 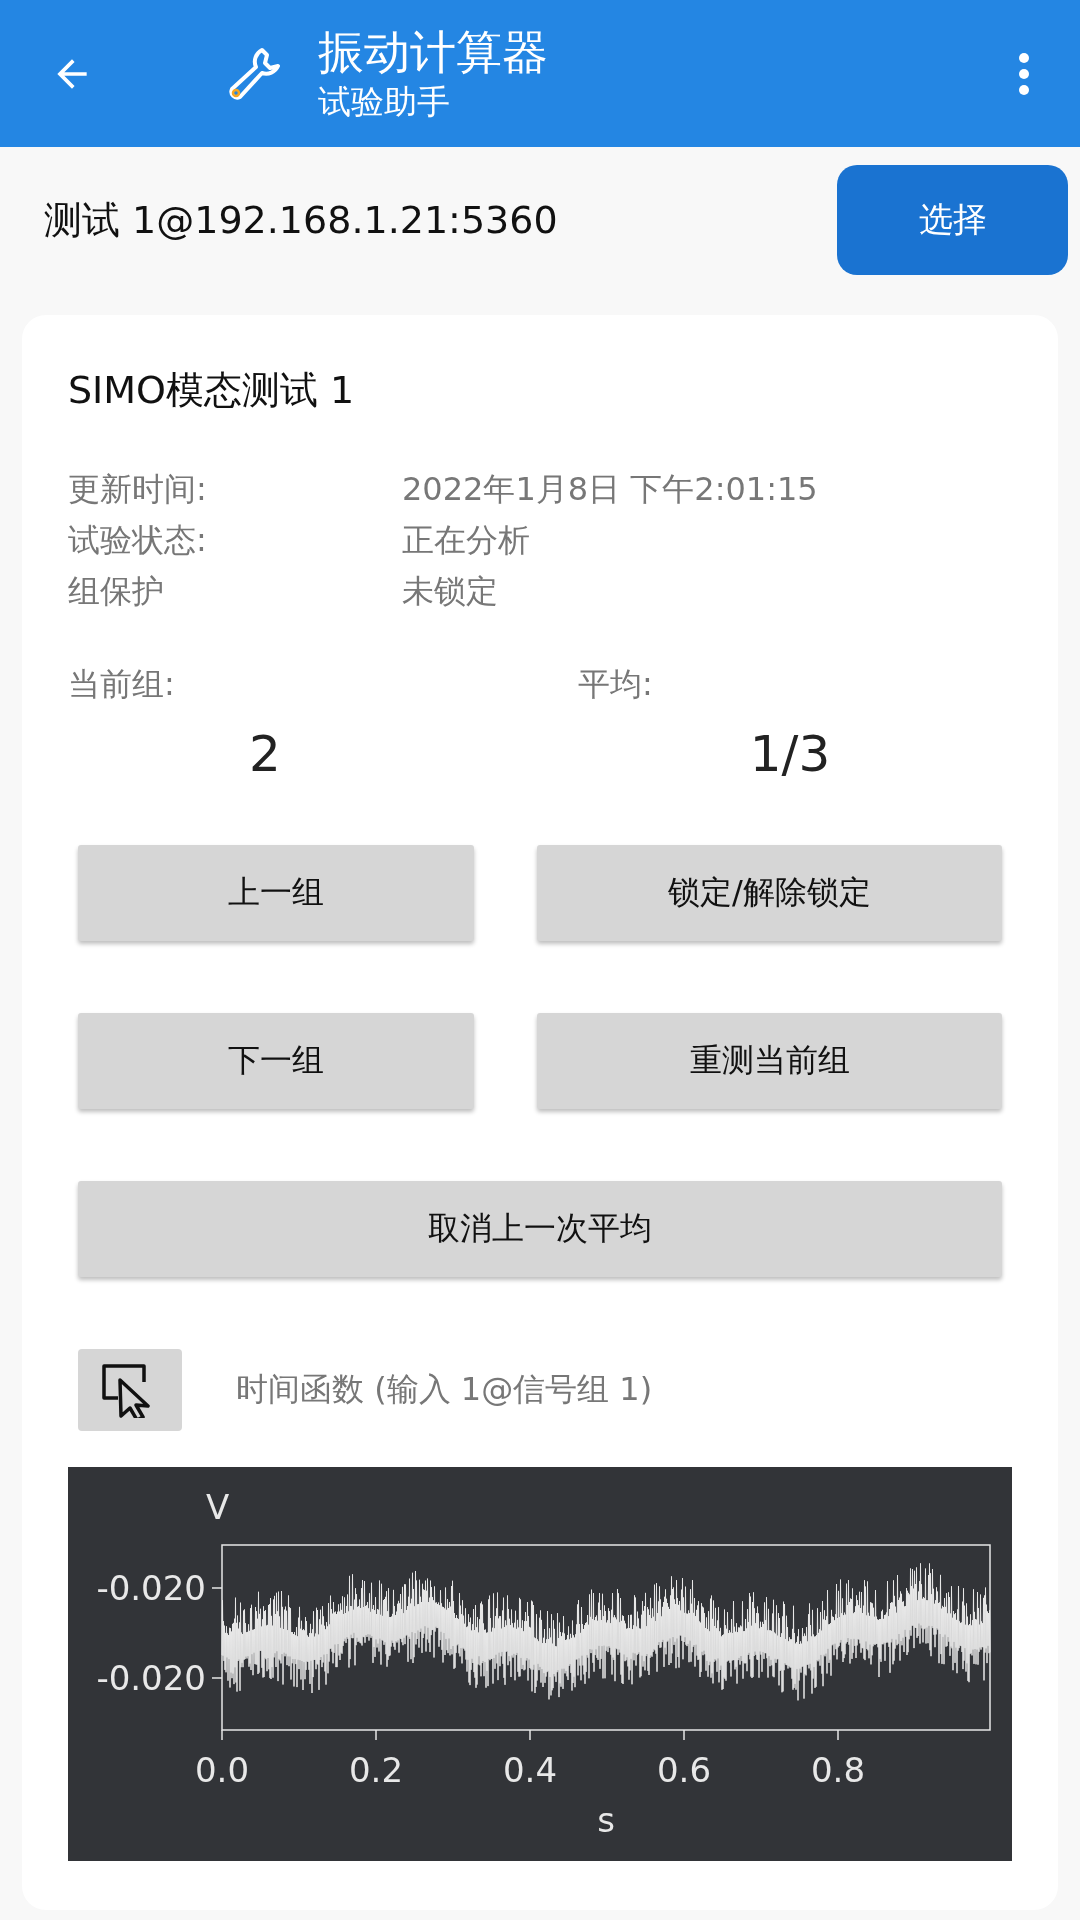 I want to click on action-button: 上一组, so click(x=276, y=893).